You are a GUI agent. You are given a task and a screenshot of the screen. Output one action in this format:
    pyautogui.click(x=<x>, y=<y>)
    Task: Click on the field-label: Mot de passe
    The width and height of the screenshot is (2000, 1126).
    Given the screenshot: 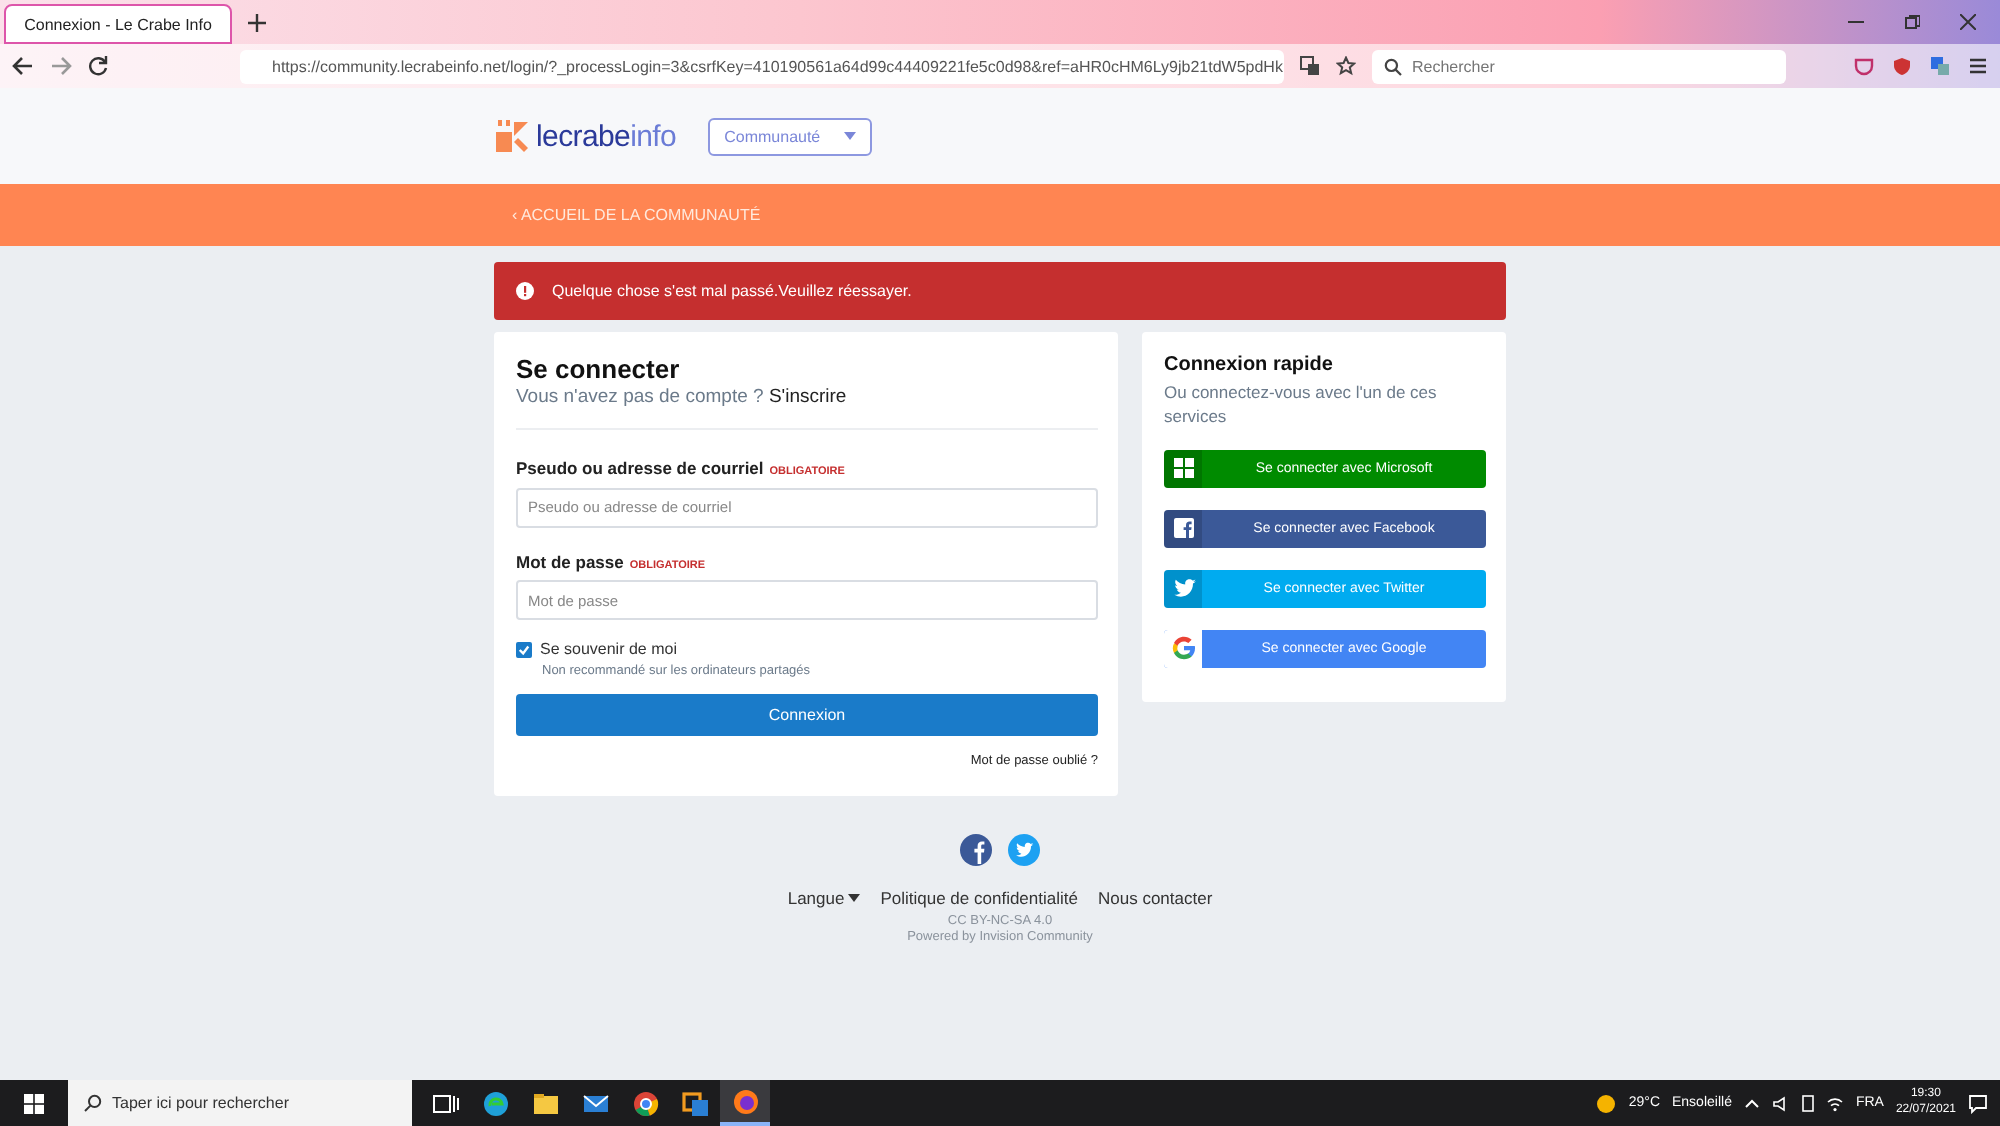 What is the action you would take?
    pyautogui.click(x=570, y=561)
    